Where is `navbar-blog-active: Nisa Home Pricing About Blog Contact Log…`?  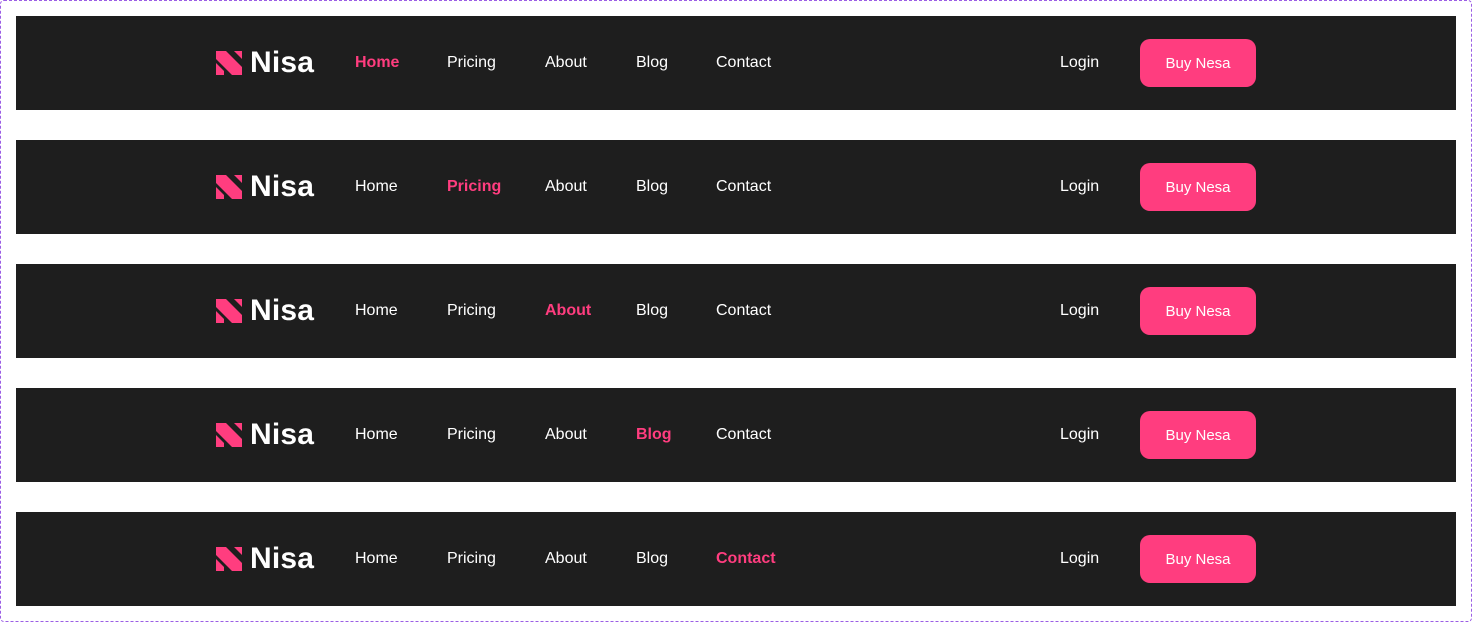
navbar-blog-active: Nisa Home Pricing About Blog Contact Log… is located at coordinates (736, 435).